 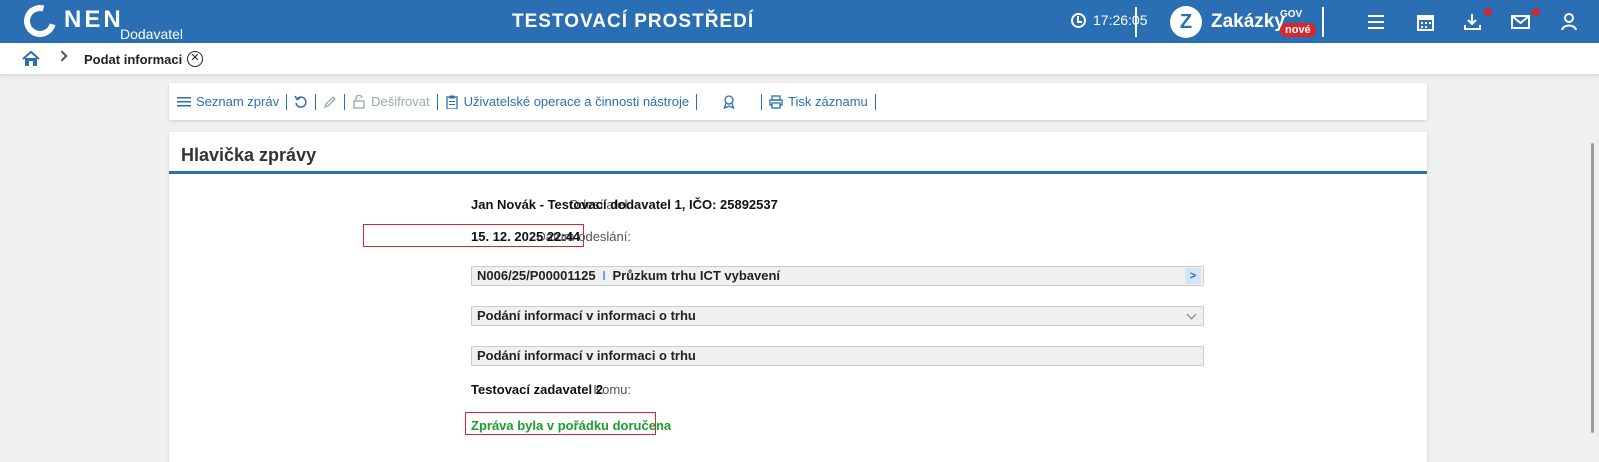 I want to click on open-procedure-button: >, so click(x=1193, y=276).